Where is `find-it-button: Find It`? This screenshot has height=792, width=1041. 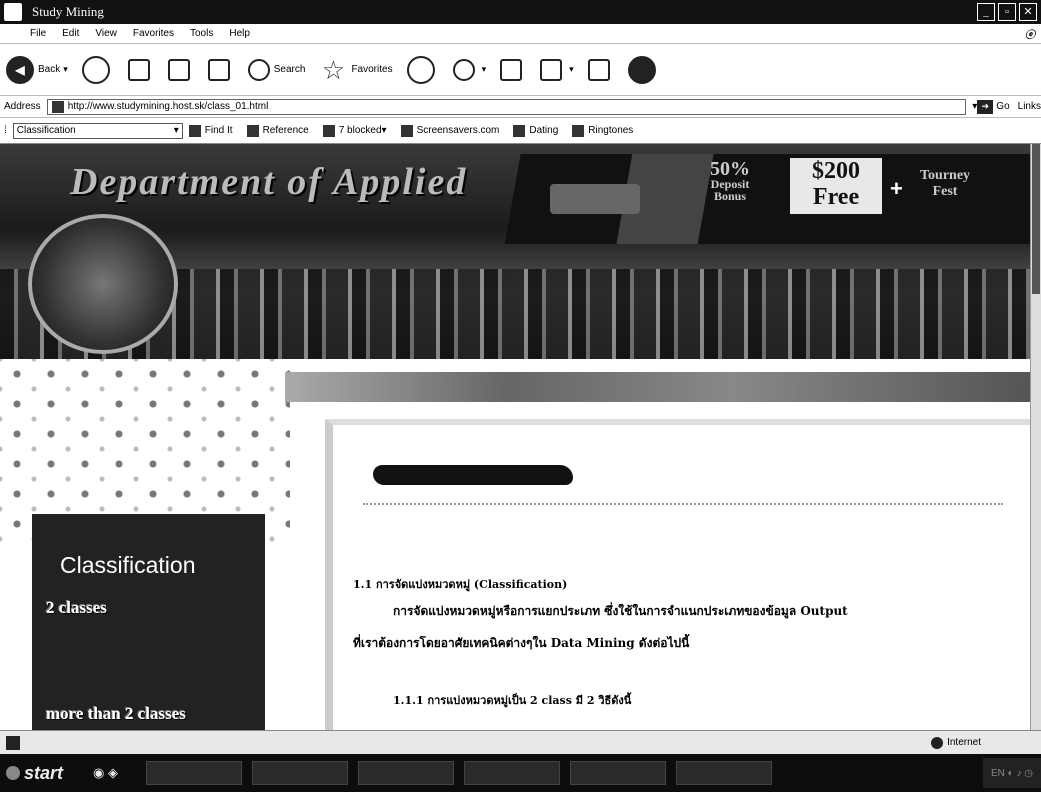 find-it-button: Find It is located at coordinates (210, 130).